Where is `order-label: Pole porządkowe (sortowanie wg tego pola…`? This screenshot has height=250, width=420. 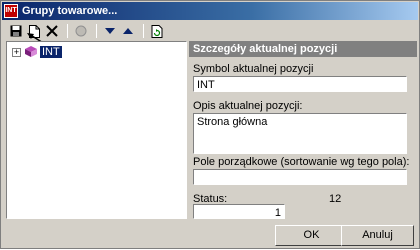
order-label: Pole porządkowe (sortowanie wg tego pola… is located at coordinates (301, 162).